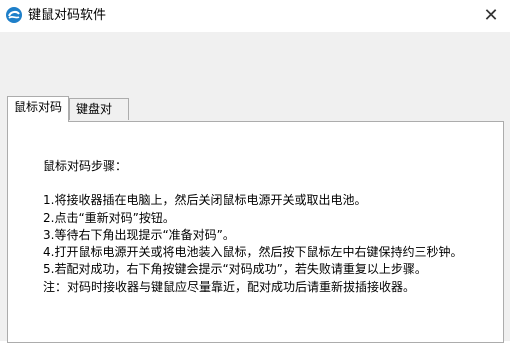  I want to click on tab-mouse-pairing: 鼠标对码, so click(38, 109).